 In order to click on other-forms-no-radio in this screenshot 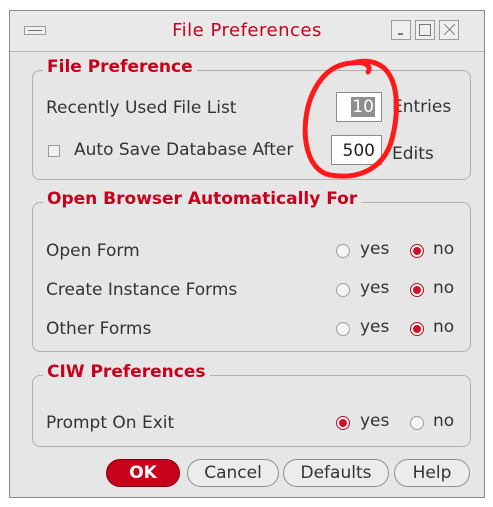, I will do `click(417, 329)`.